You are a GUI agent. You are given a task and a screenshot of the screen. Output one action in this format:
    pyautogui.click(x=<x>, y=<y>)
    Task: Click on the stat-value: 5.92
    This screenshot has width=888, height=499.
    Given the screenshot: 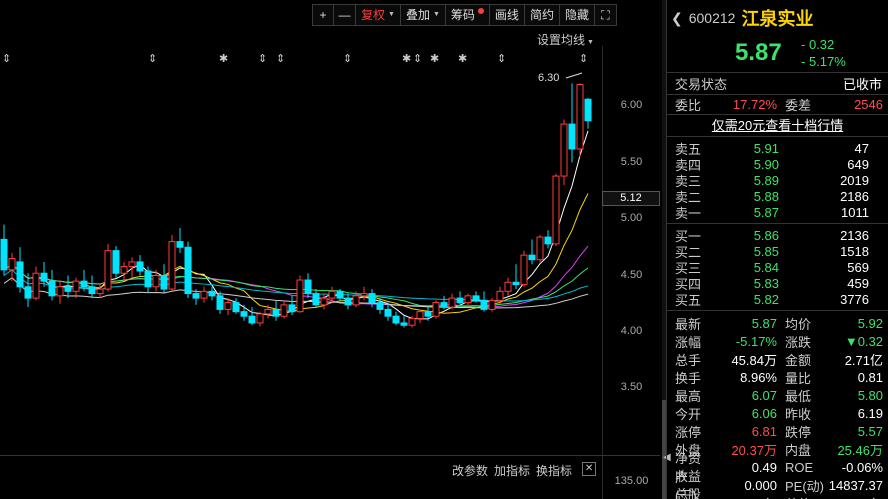 What is the action you would take?
    pyautogui.click(x=870, y=323)
    